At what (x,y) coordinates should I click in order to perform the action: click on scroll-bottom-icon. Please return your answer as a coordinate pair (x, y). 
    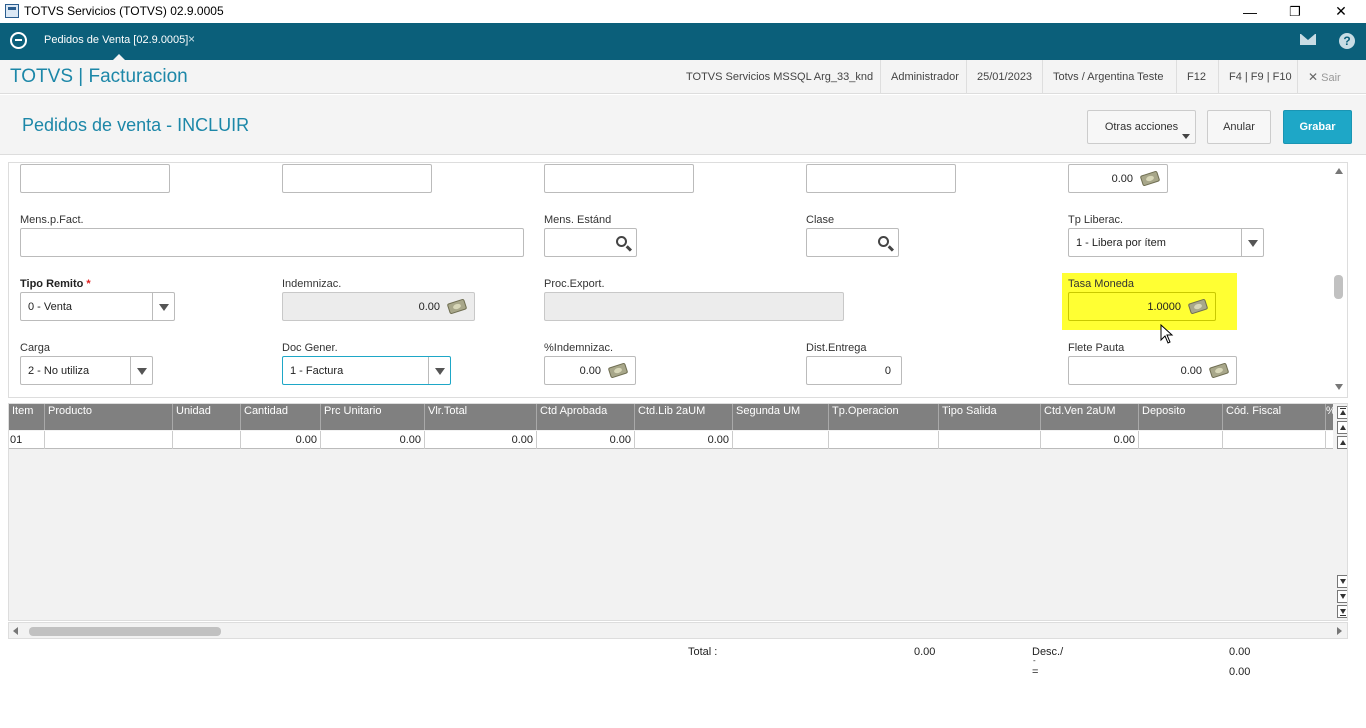
    Looking at the image, I should click on (1342, 611).